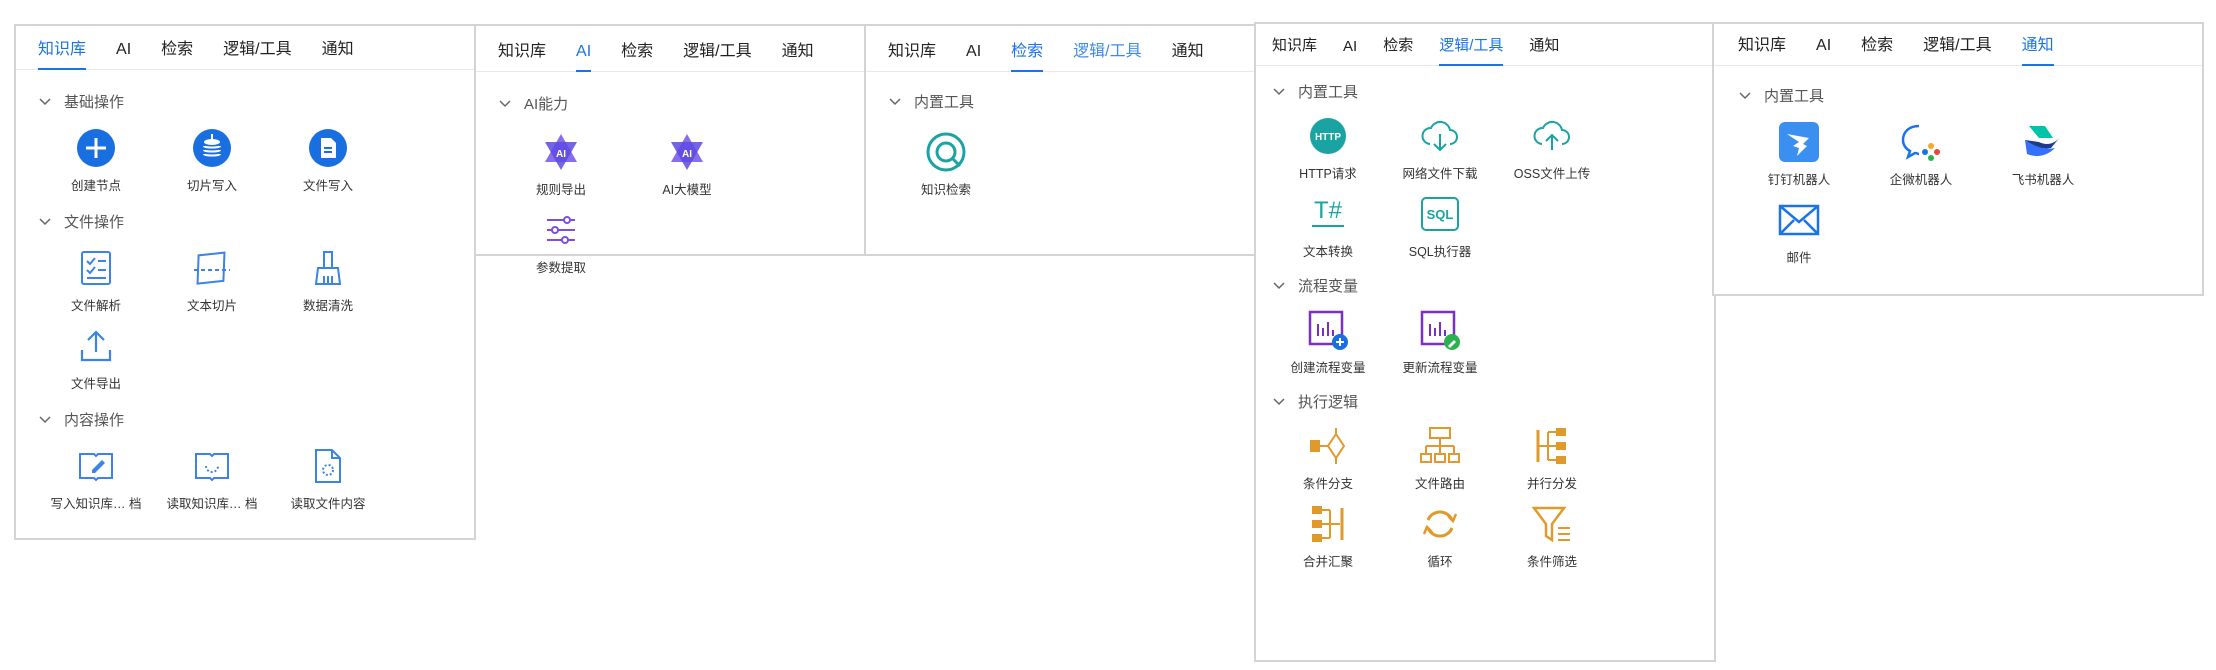 This screenshot has height=670, width=2216. What do you see at coordinates (96, 160) in the screenshot?
I see `node-create: 创建节点` at bounding box center [96, 160].